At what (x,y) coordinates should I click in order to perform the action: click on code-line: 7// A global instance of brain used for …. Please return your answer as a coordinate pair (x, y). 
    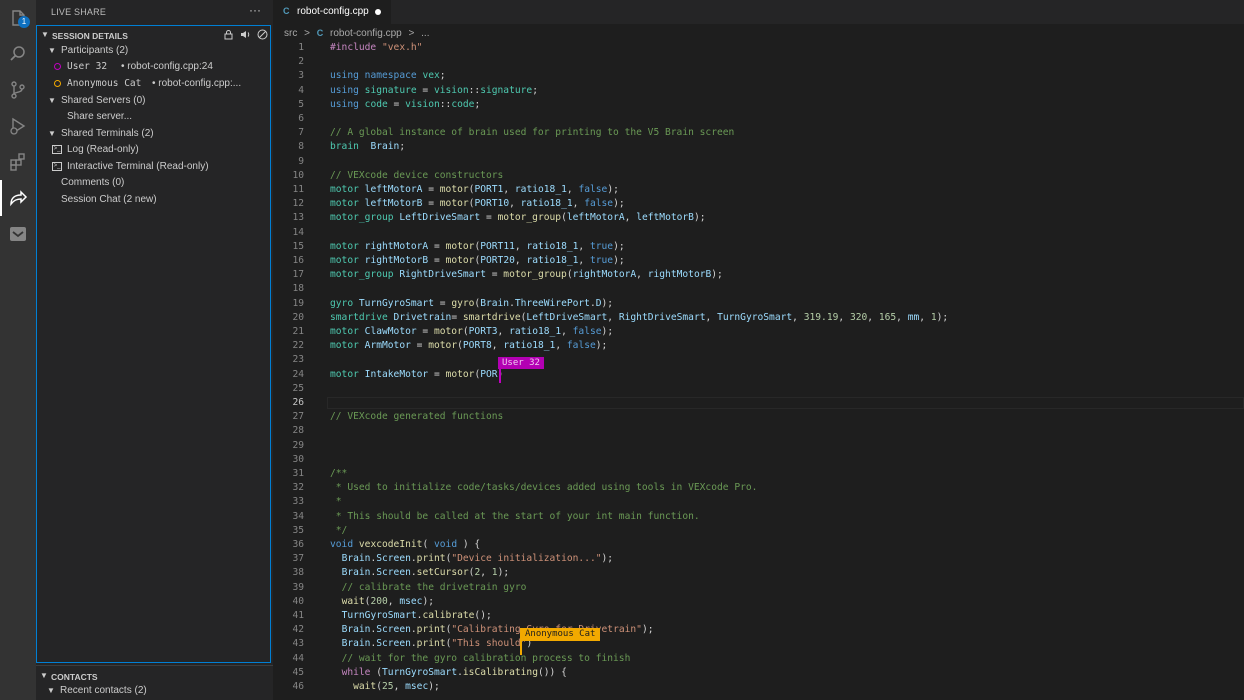
    Looking at the image, I should click on (516, 133).